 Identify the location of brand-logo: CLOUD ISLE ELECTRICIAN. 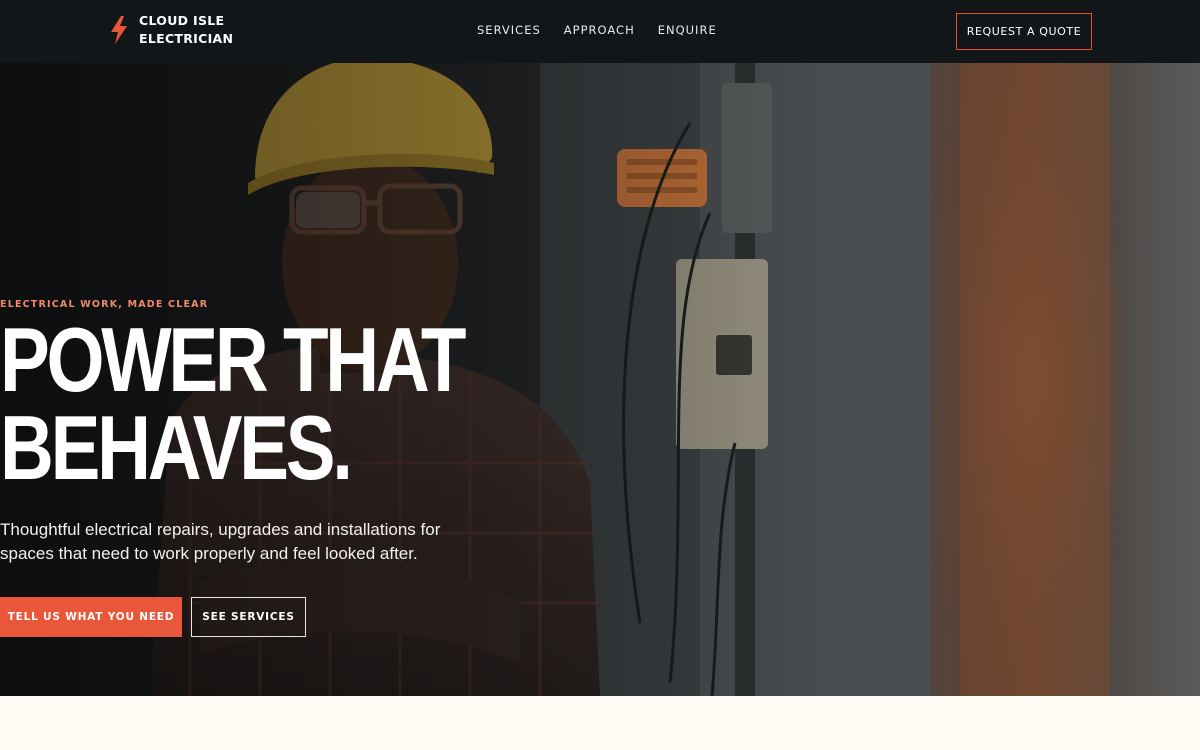
(170, 30).